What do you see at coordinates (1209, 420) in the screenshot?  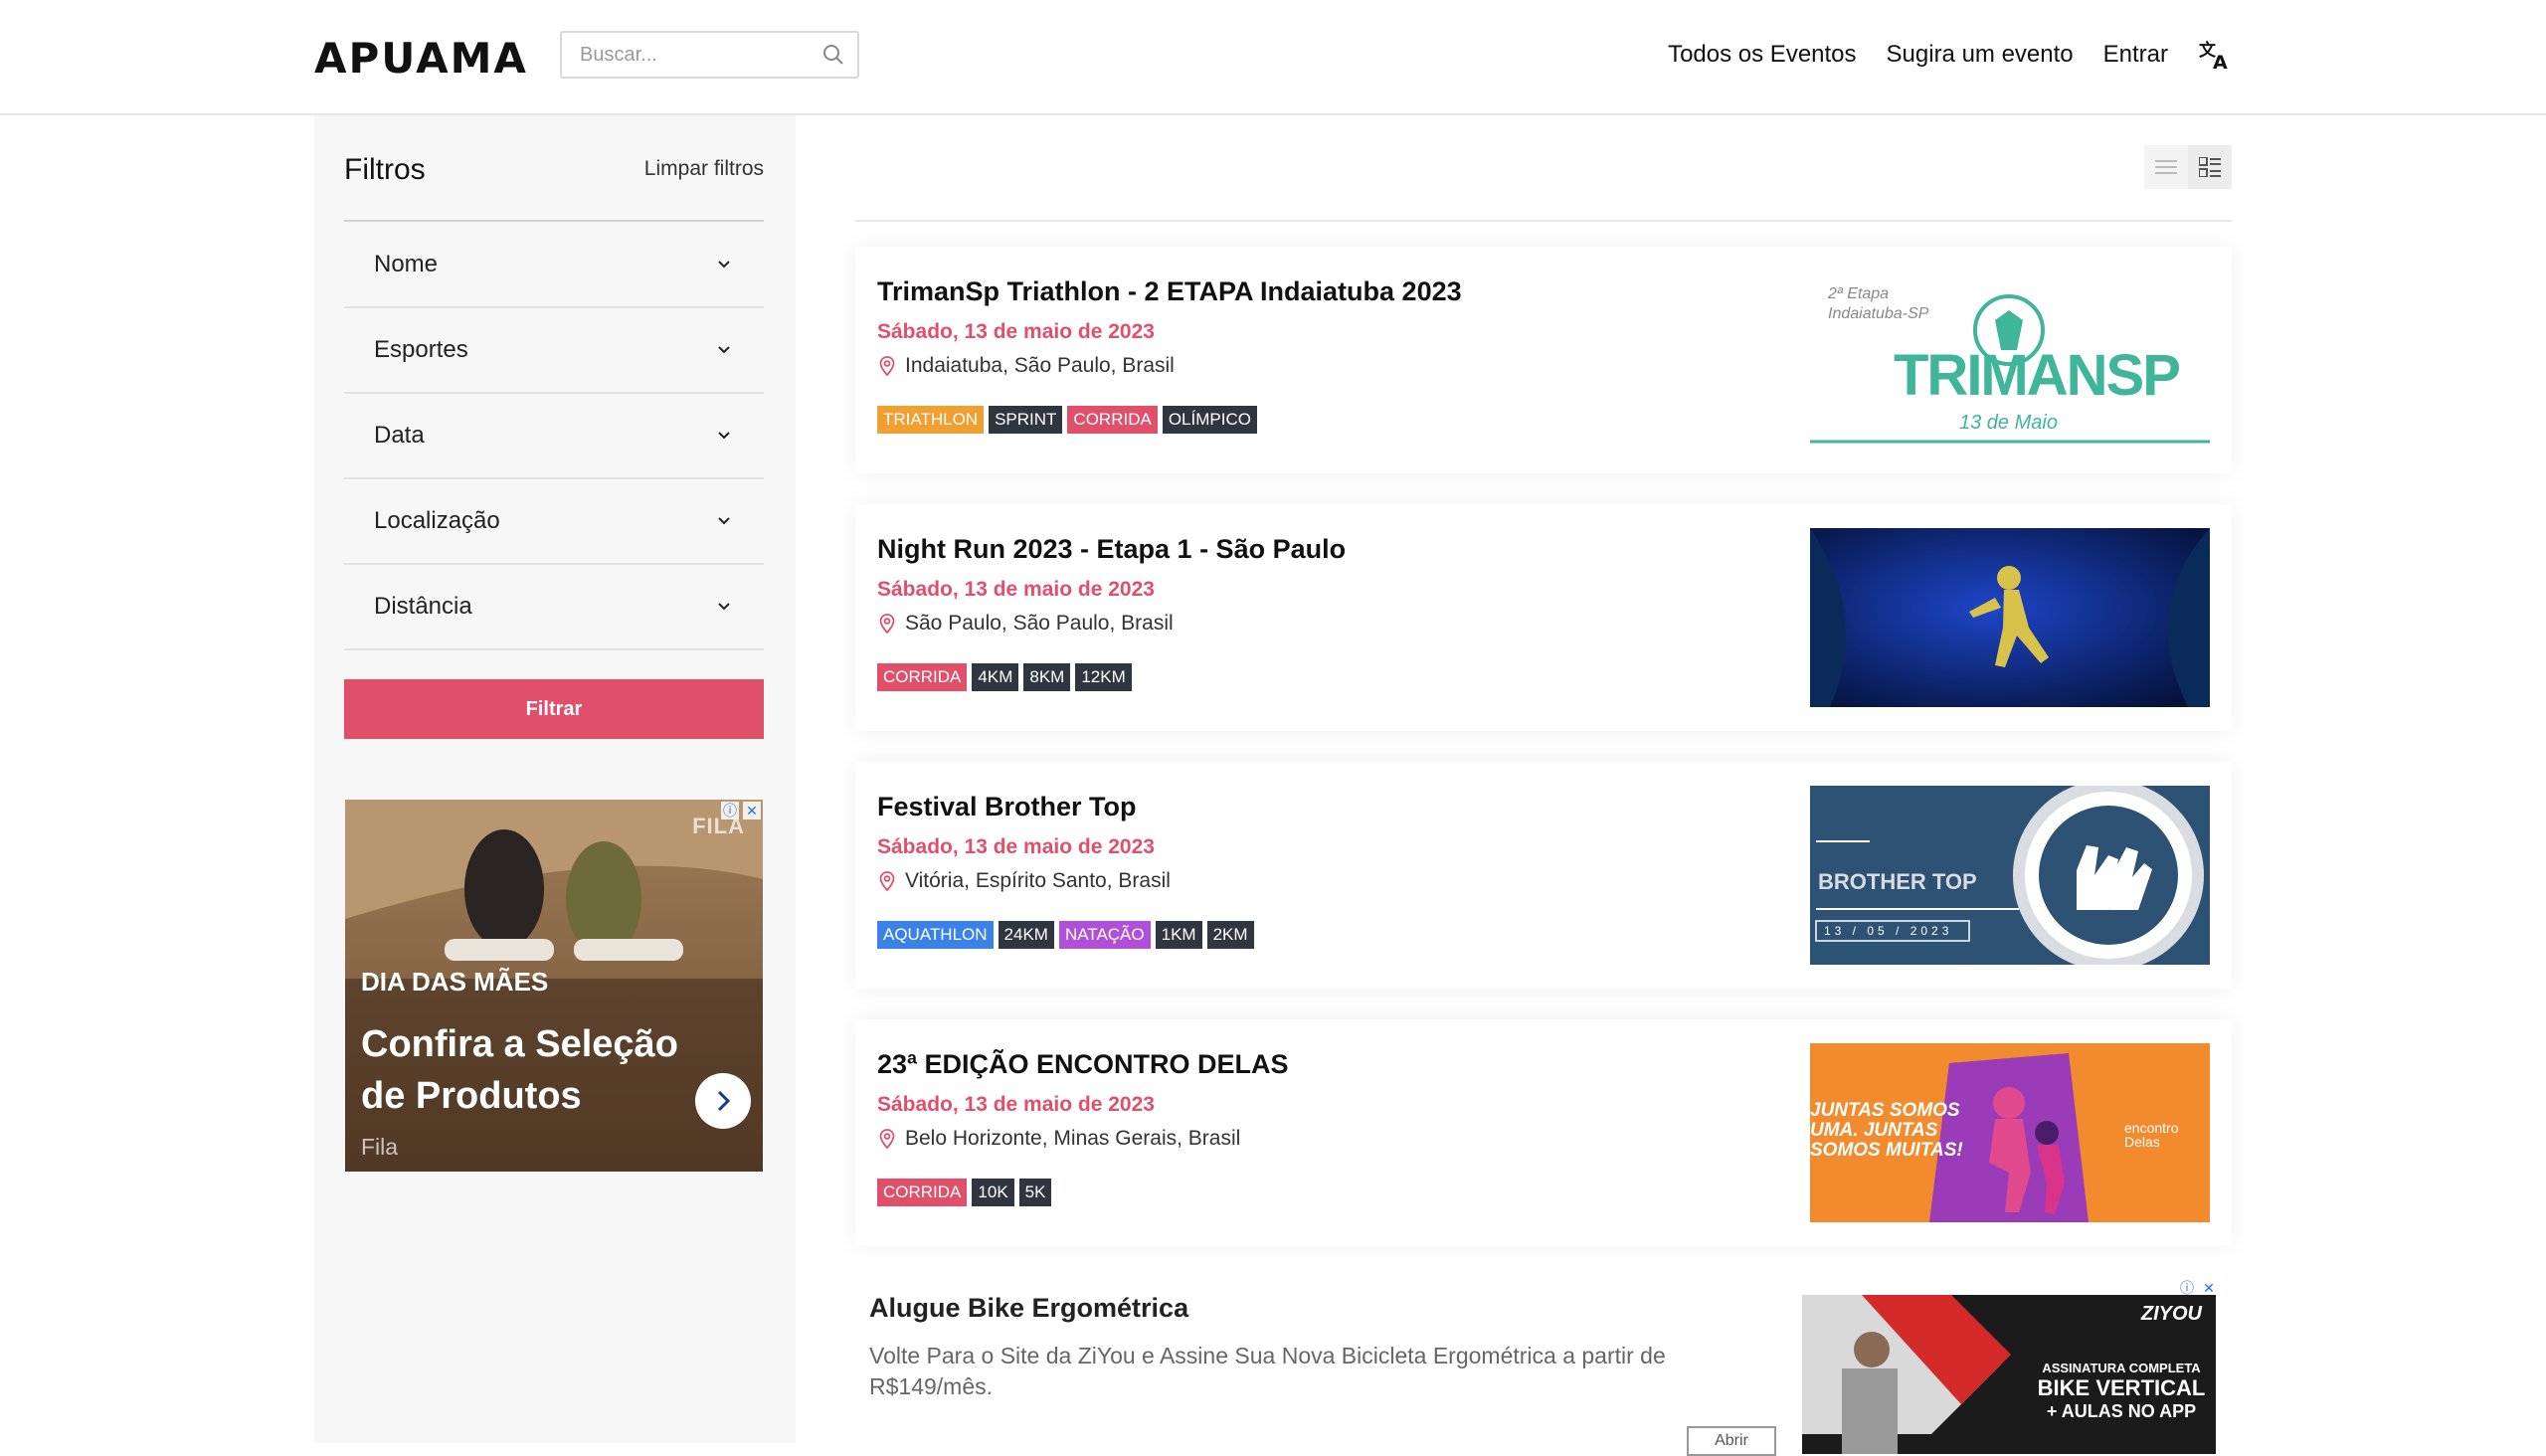 I see `tag-badge: OLÍMPICO` at bounding box center [1209, 420].